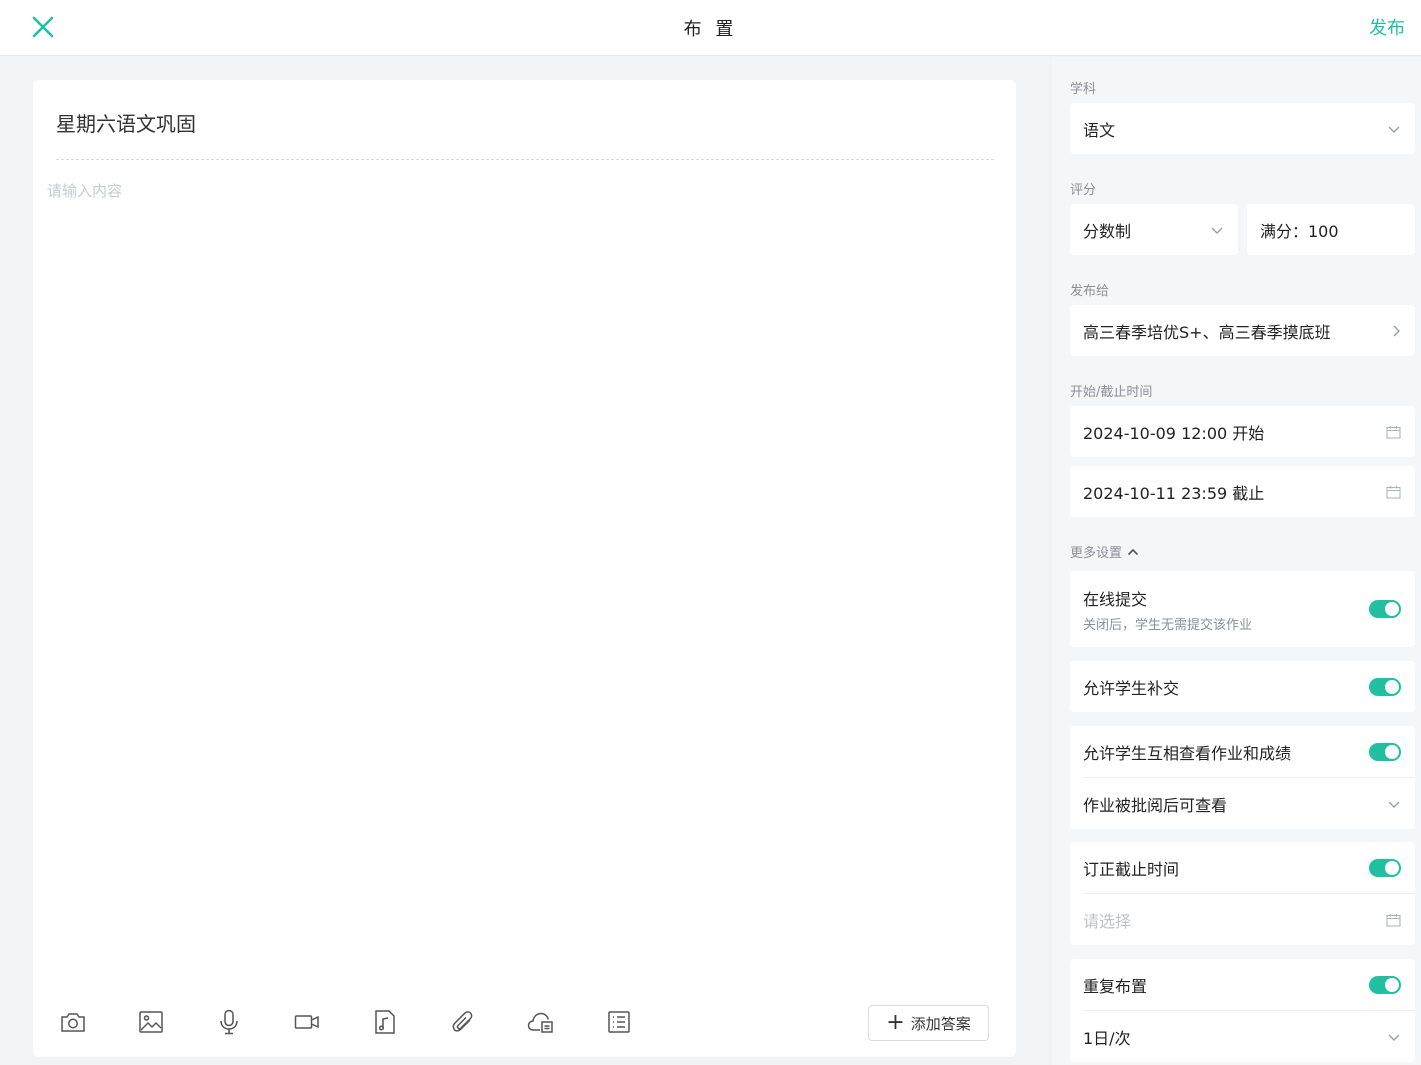 The width and height of the screenshot is (1421, 1065). I want to click on grading-mode-select: 分数制, so click(1154, 229).